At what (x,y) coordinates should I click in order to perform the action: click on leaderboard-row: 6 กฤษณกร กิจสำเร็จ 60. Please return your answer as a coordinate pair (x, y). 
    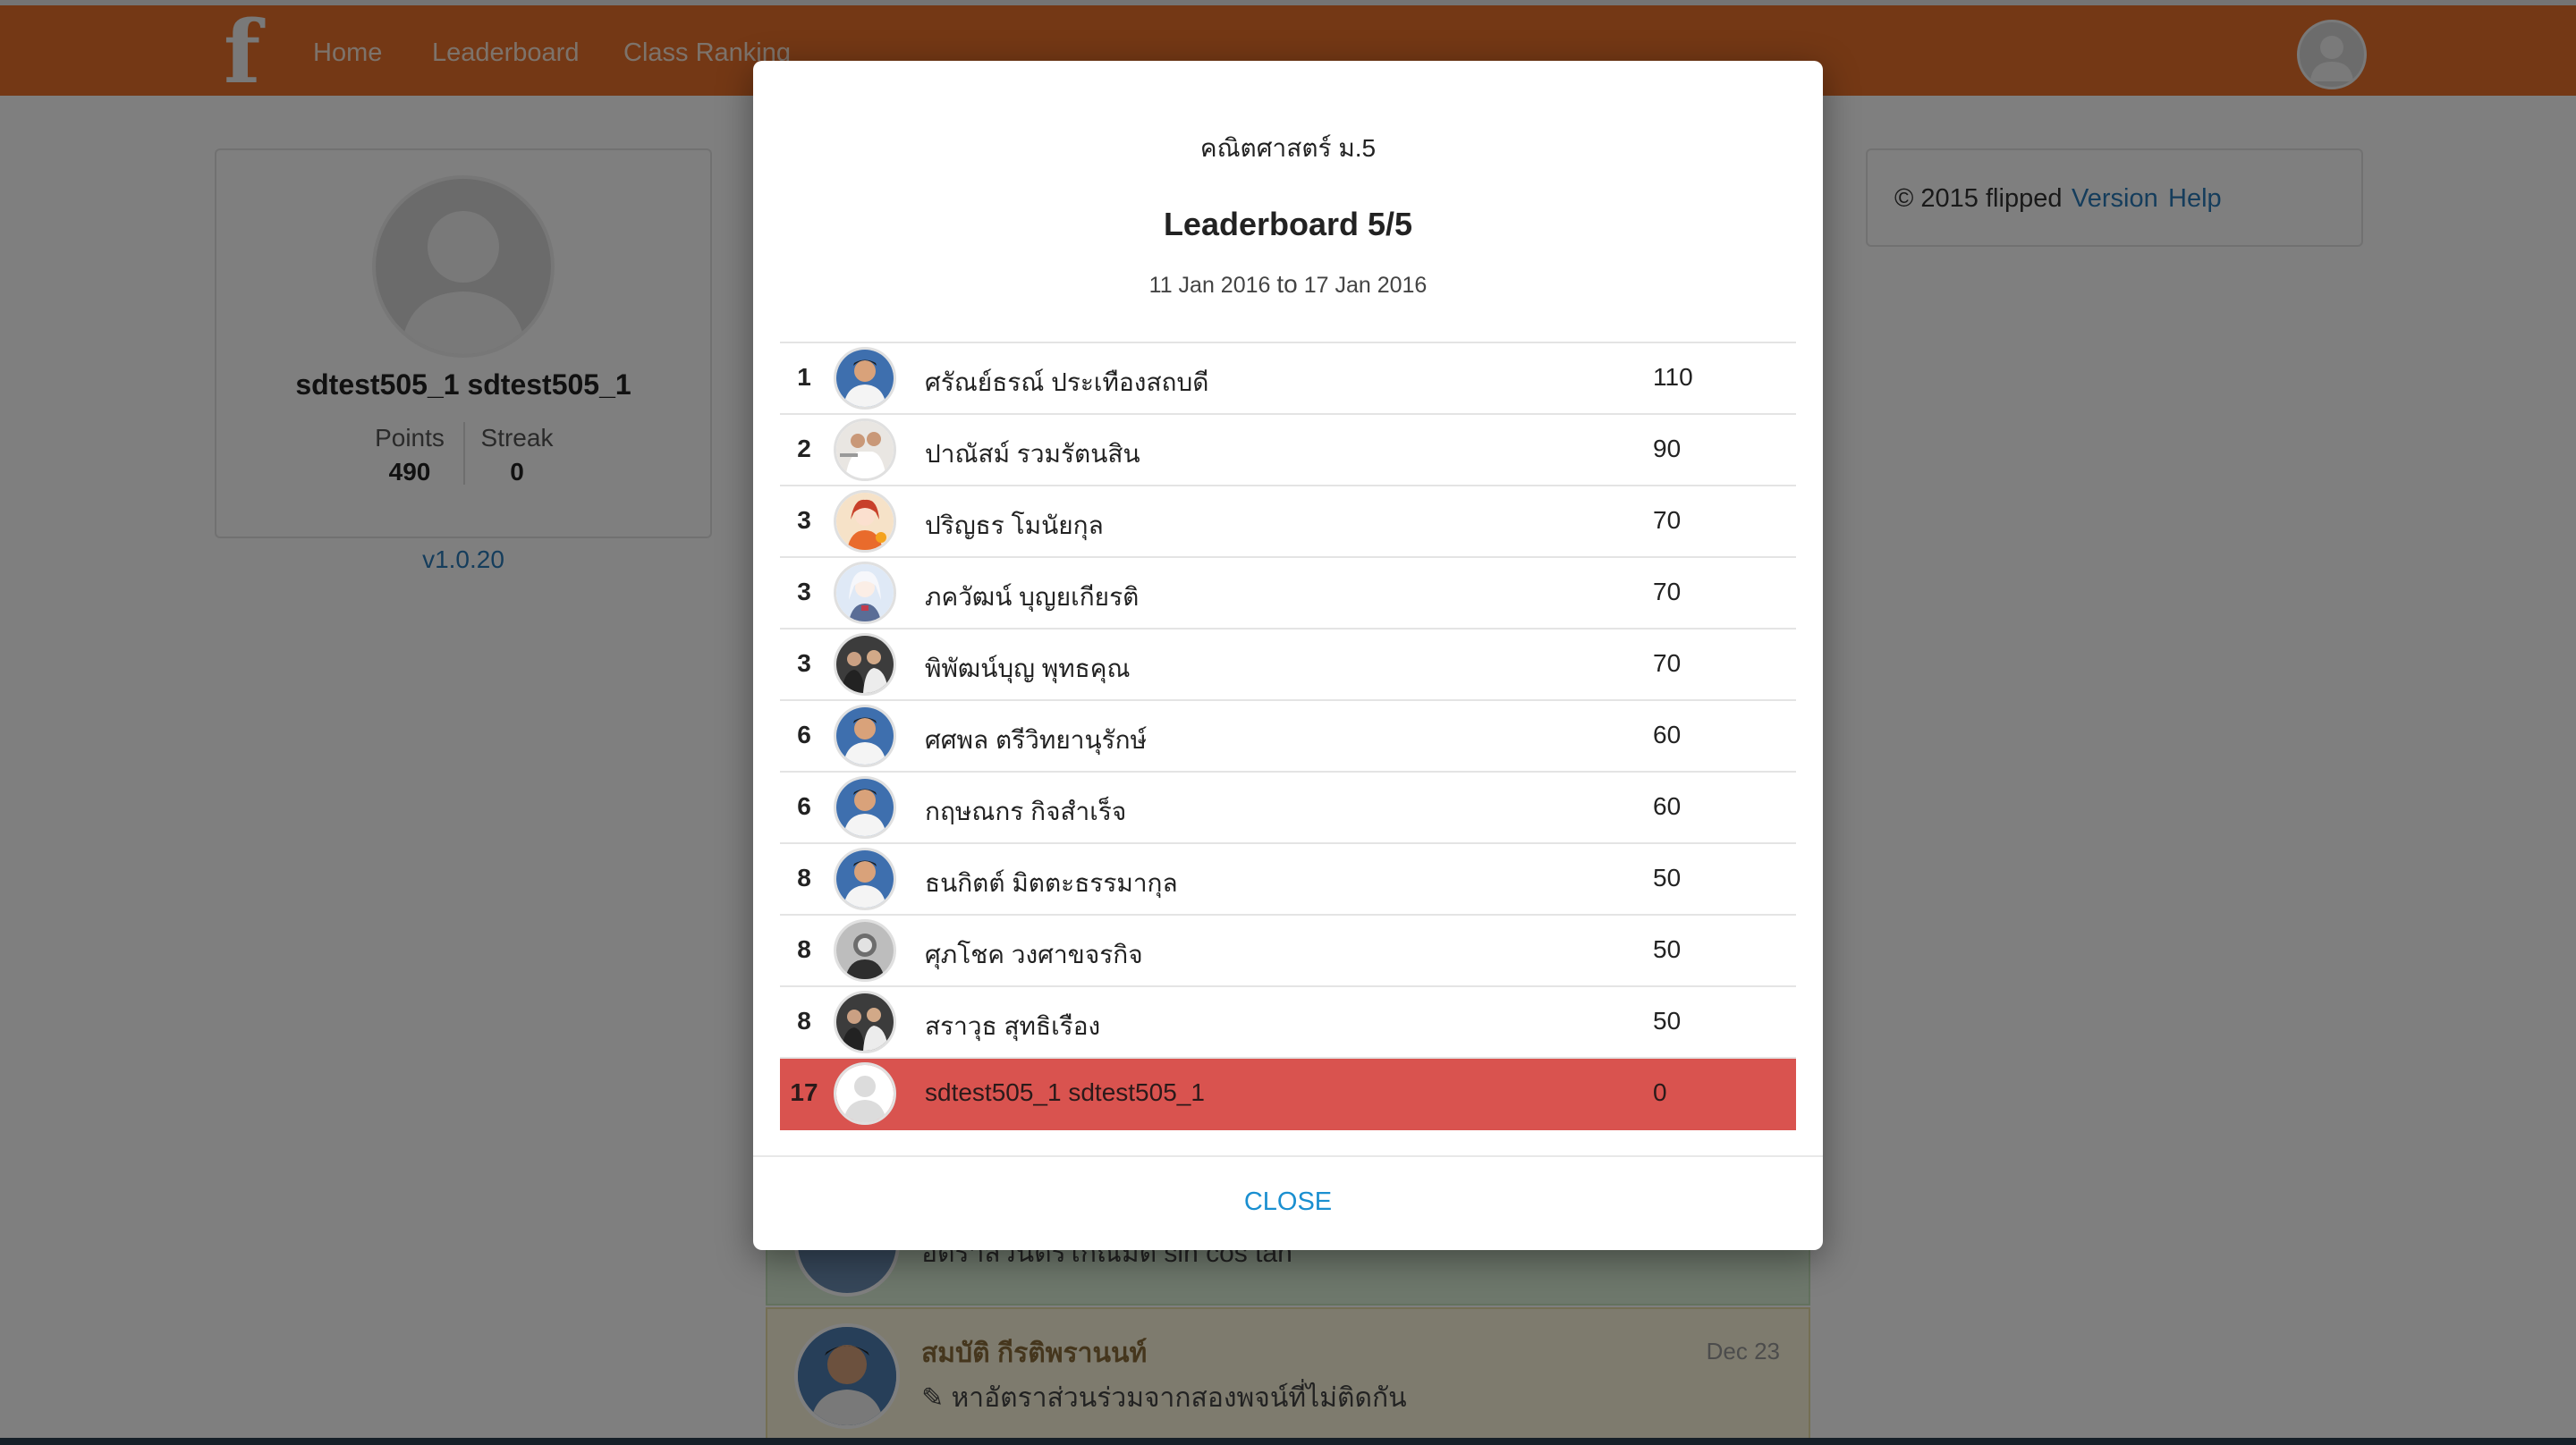
    Looking at the image, I should click on (1288, 808).